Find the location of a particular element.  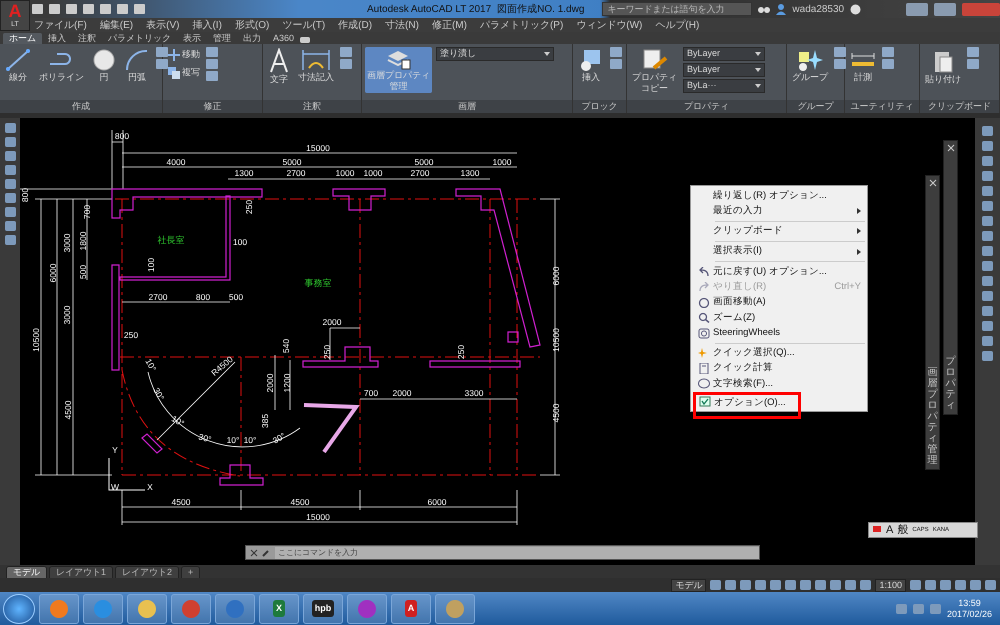

clock-date: 2017/02/26 is located at coordinates (969, 614).